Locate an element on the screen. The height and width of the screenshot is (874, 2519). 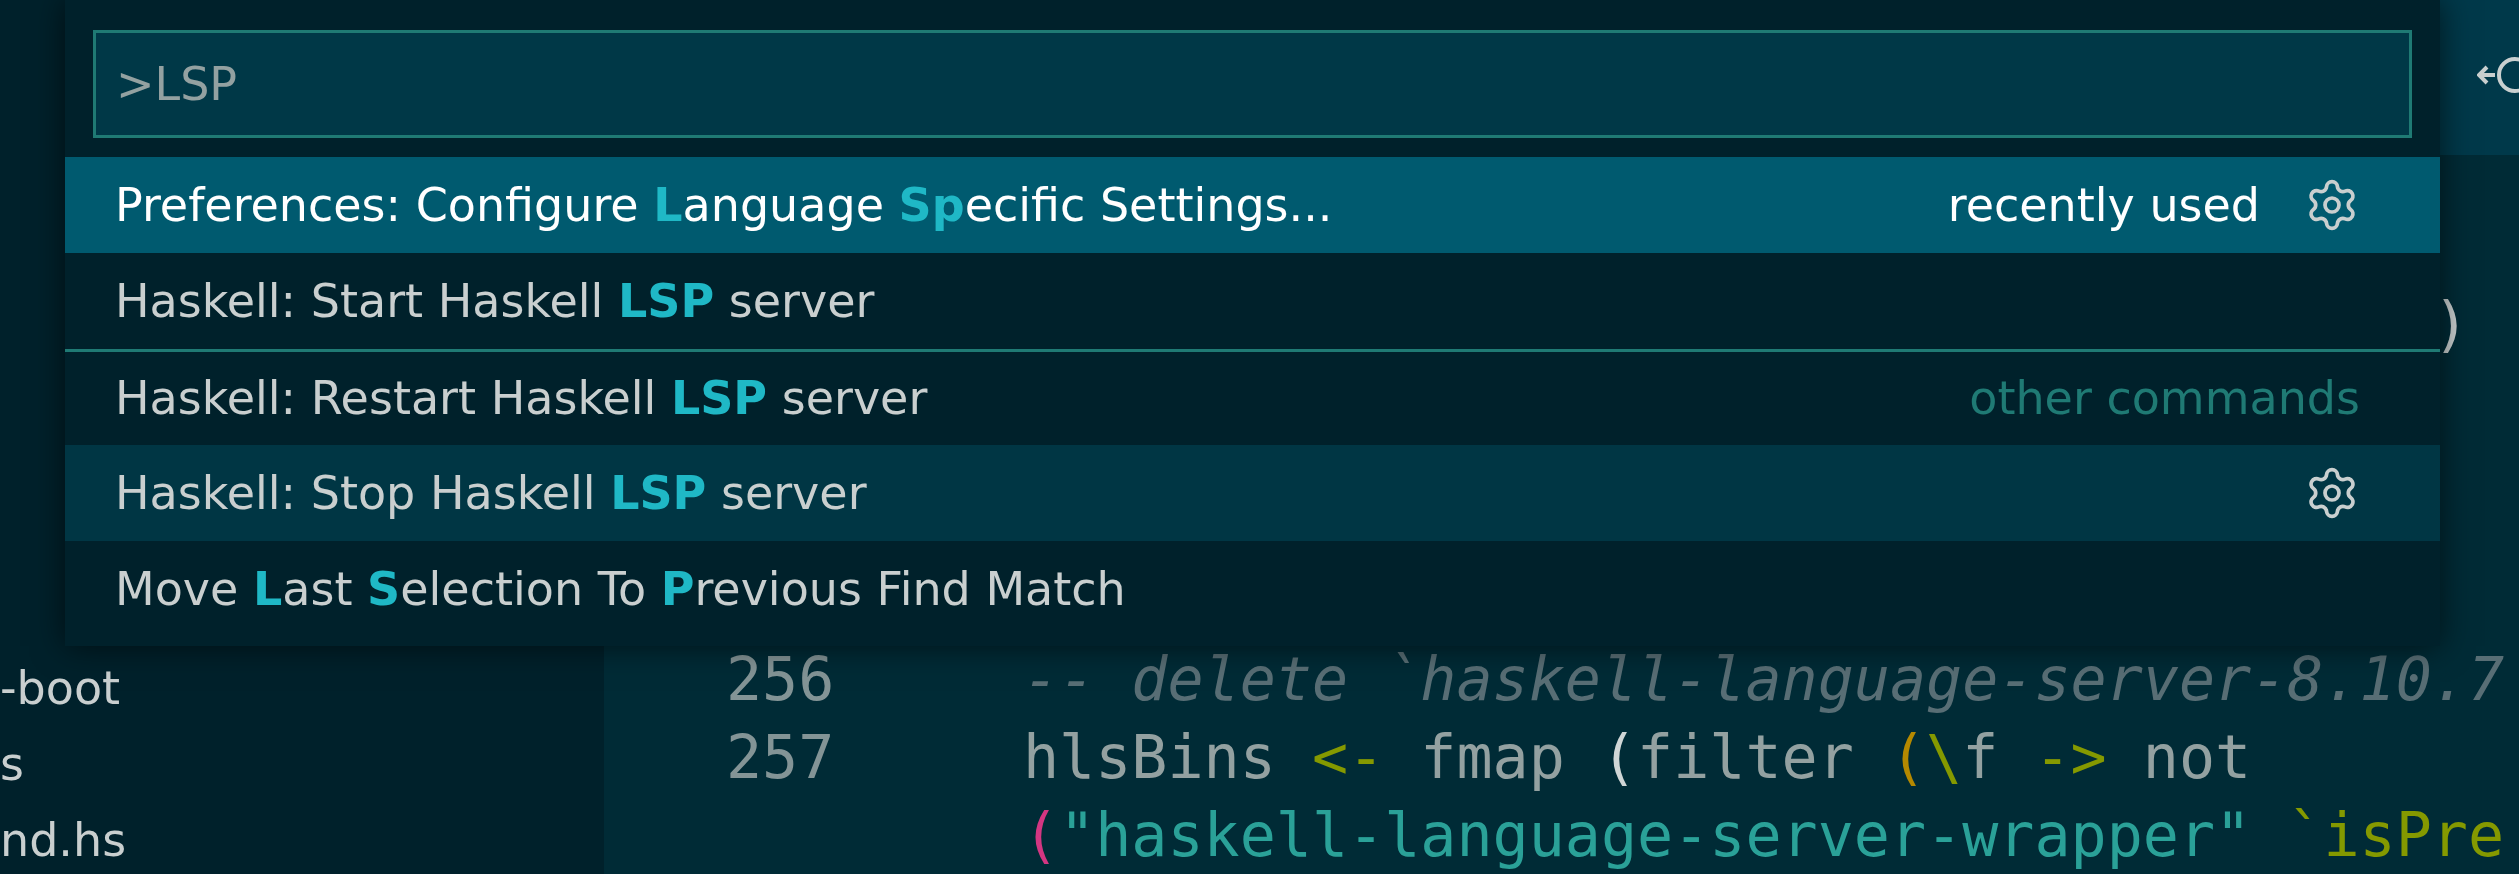
line-number: 256 is located at coordinates (780, 679).